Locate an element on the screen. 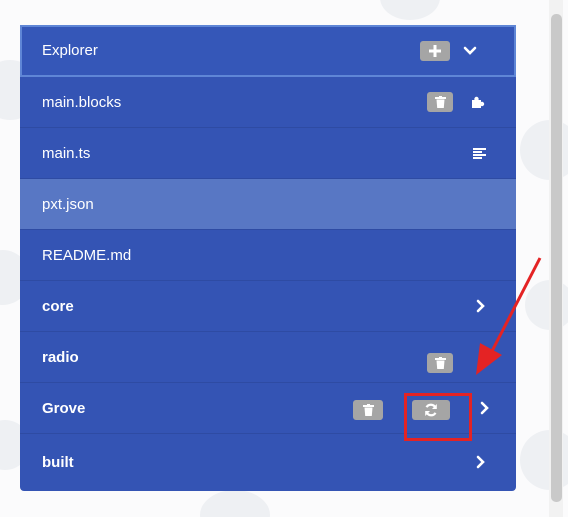 The height and width of the screenshot is (517, 568). plus-icon is located at coordinates (435, 51).